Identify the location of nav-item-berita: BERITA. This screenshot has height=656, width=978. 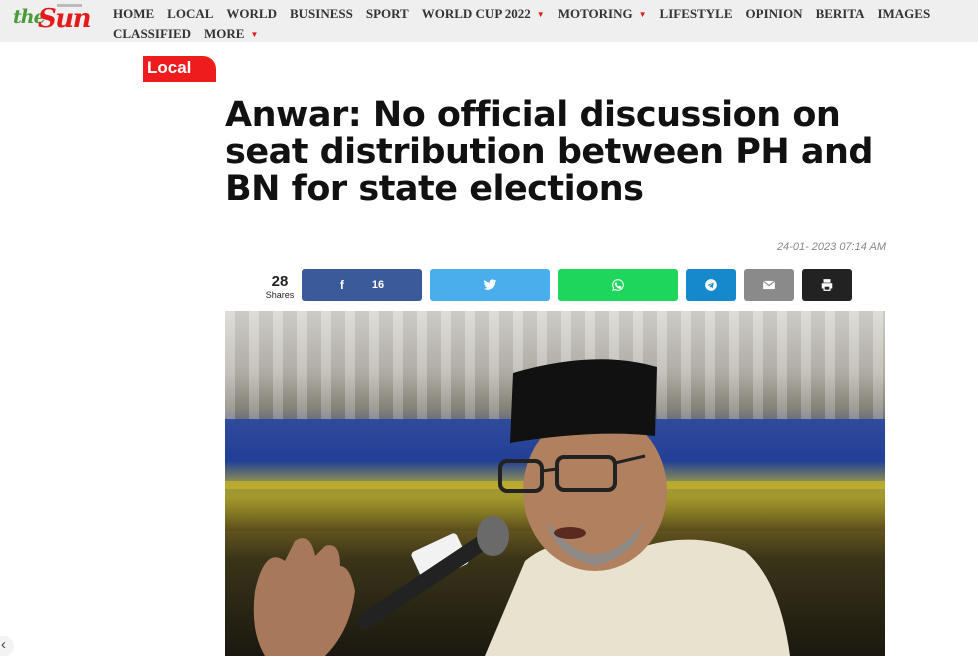
(840, 14).